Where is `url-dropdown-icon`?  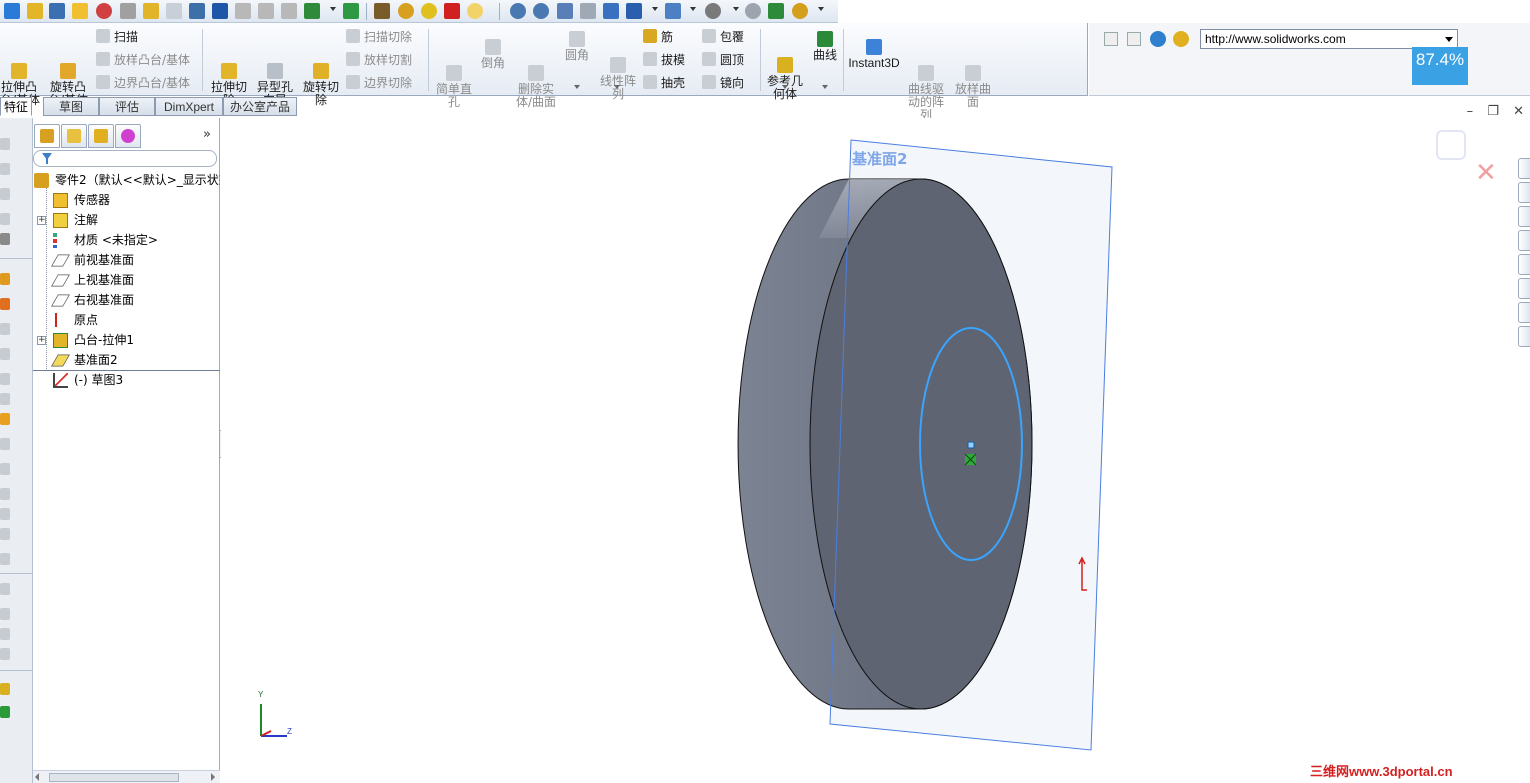 url-dropdown-icon is located at coordinates (1449, 39).